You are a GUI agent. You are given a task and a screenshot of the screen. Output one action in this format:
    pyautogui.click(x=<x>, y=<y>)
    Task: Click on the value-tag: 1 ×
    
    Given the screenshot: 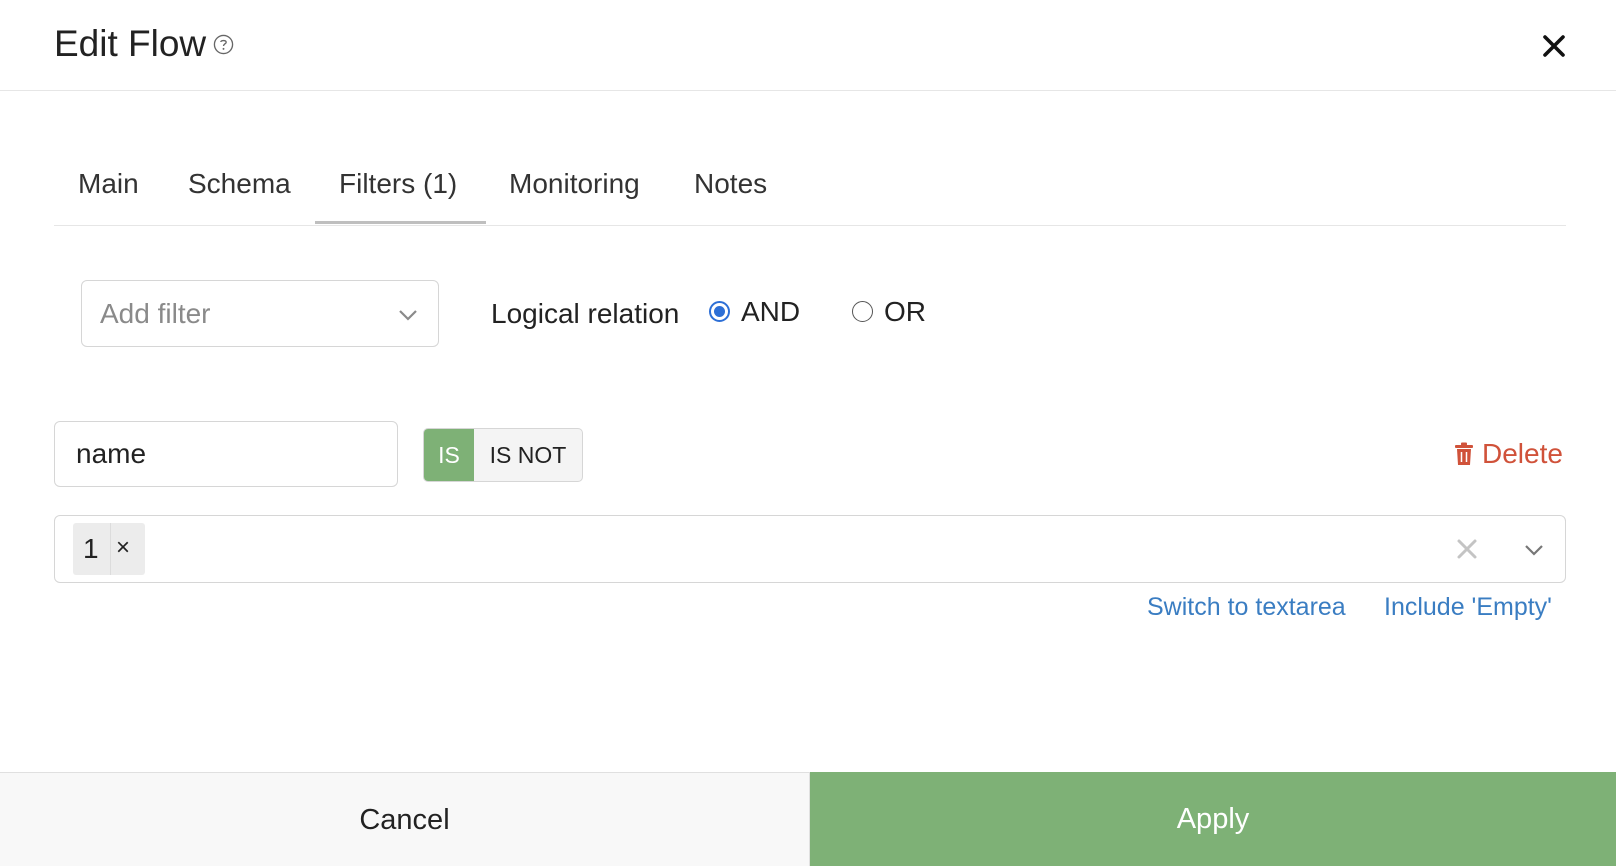 What is the action you would take?
    pyautogui.click(x=109, y=549)
    